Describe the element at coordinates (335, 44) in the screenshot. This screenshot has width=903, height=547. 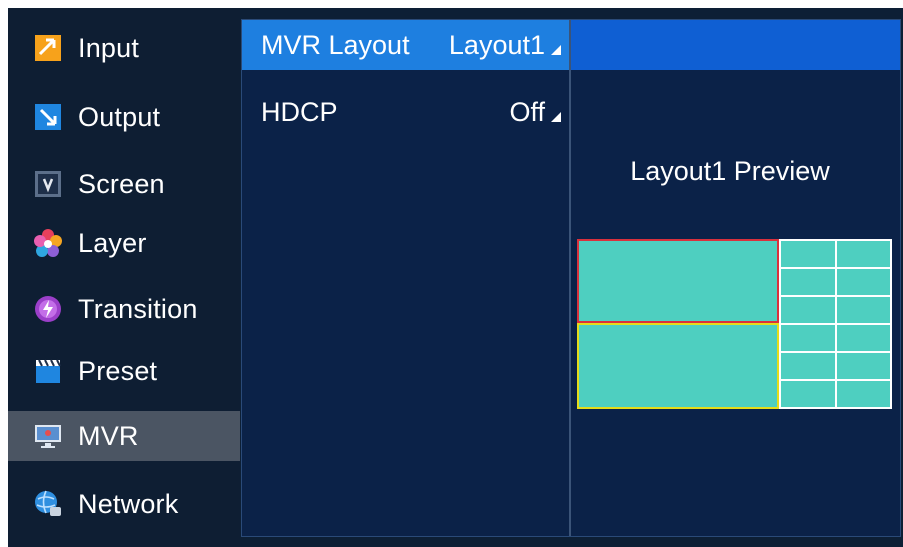
I see `mvr-layout-label: MVR Layout` at that location.